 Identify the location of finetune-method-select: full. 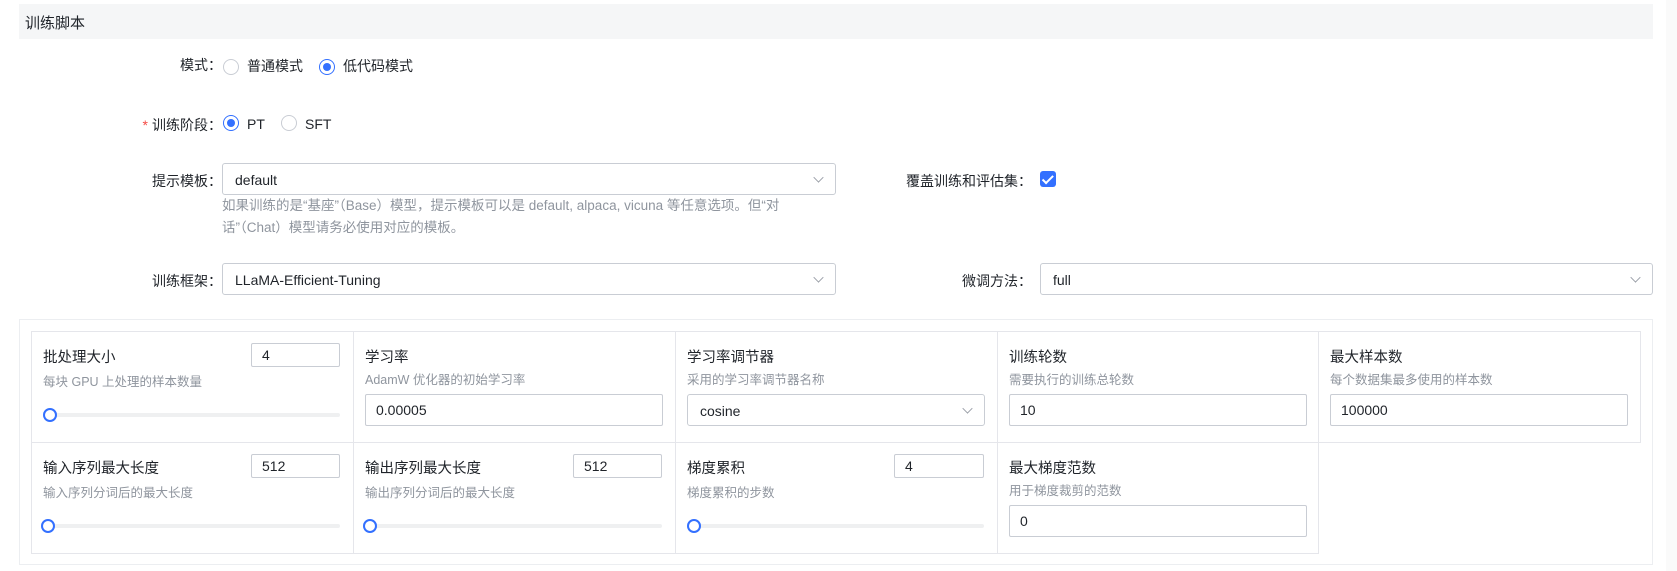
(1346, 279).